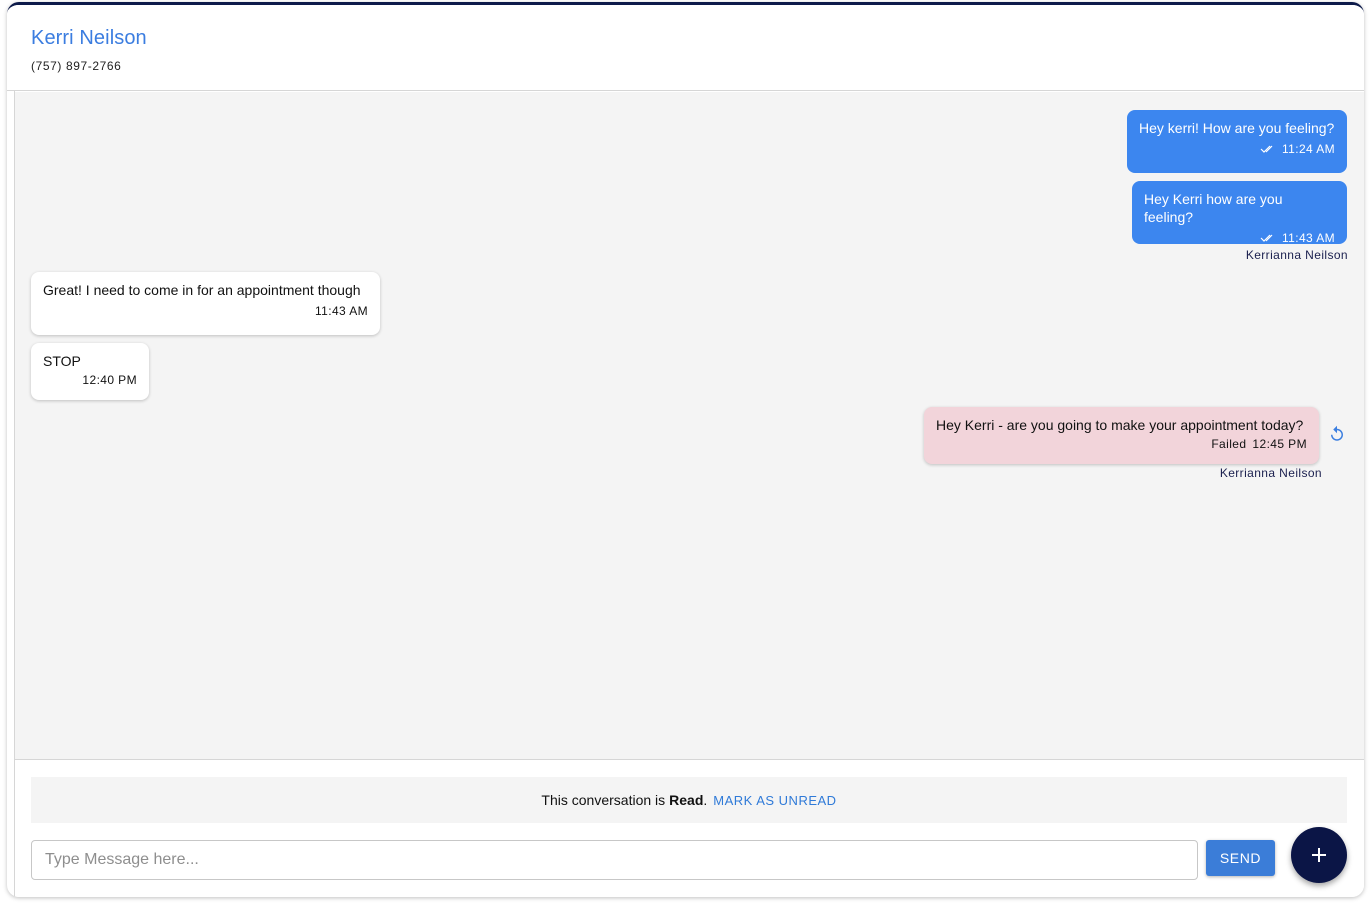  Describe the element at coordinates (1279, 444) in the screenshot. I see `message-time: 12:45 PM` at that location.